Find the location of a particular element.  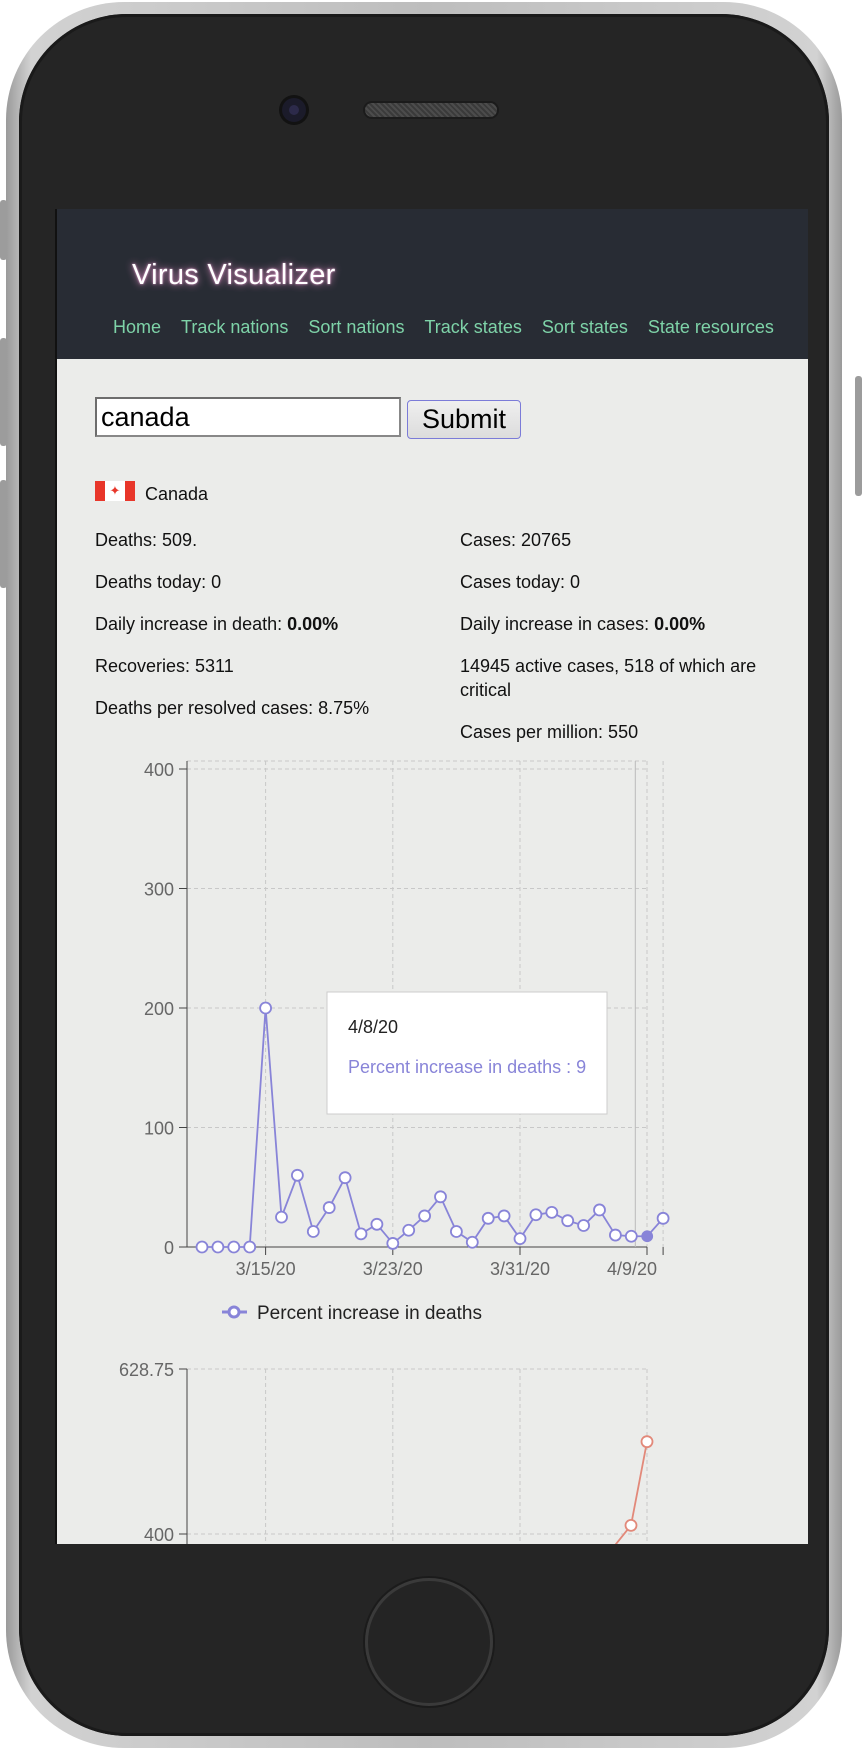

cases-today-stat: Cases today: 0 is located at coordinates (520, 582).